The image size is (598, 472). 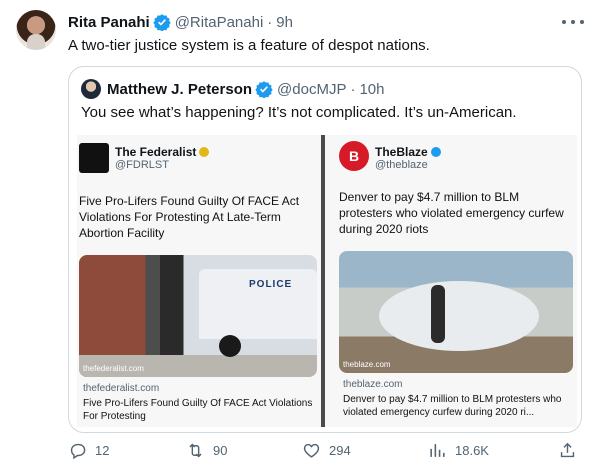 I want to click on share-icon, so click(x=567, y=449).